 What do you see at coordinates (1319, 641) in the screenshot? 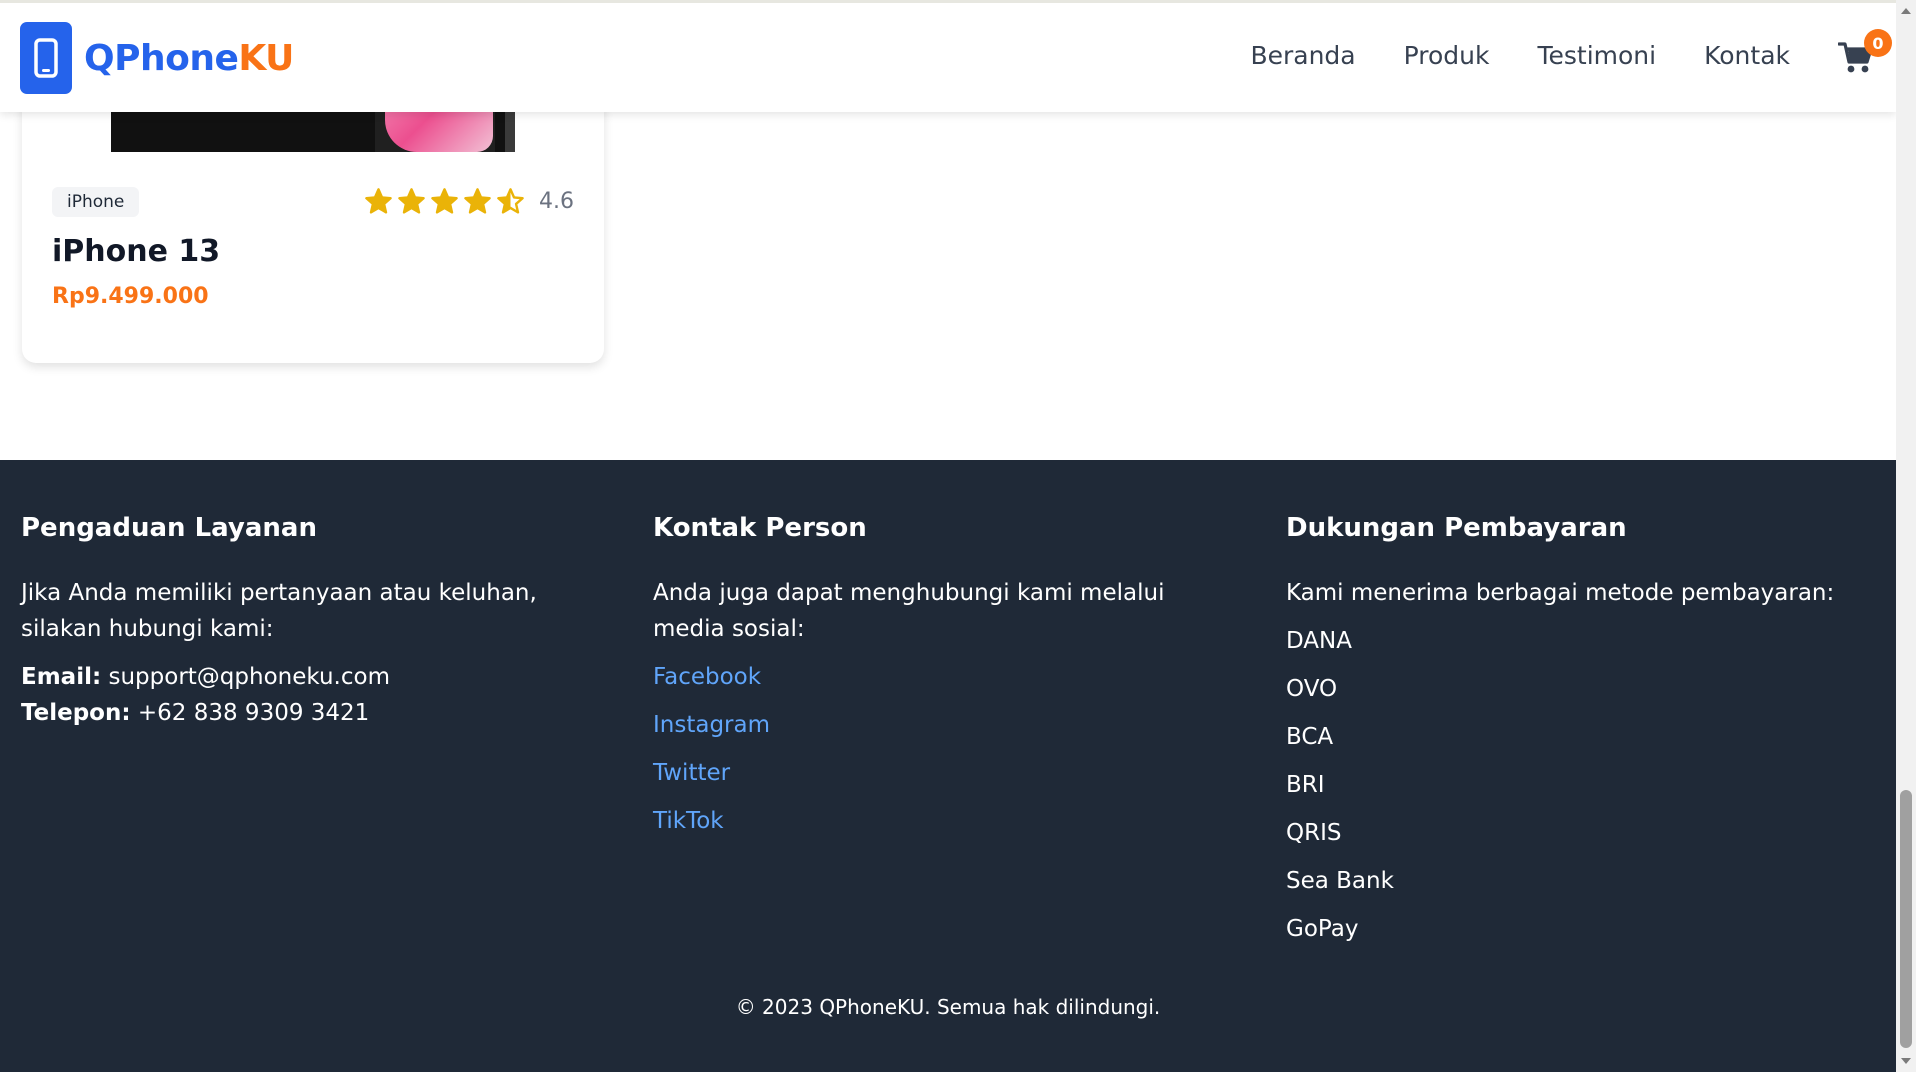
I see `payment-method: DANA` at bounding box center [1319, 641].